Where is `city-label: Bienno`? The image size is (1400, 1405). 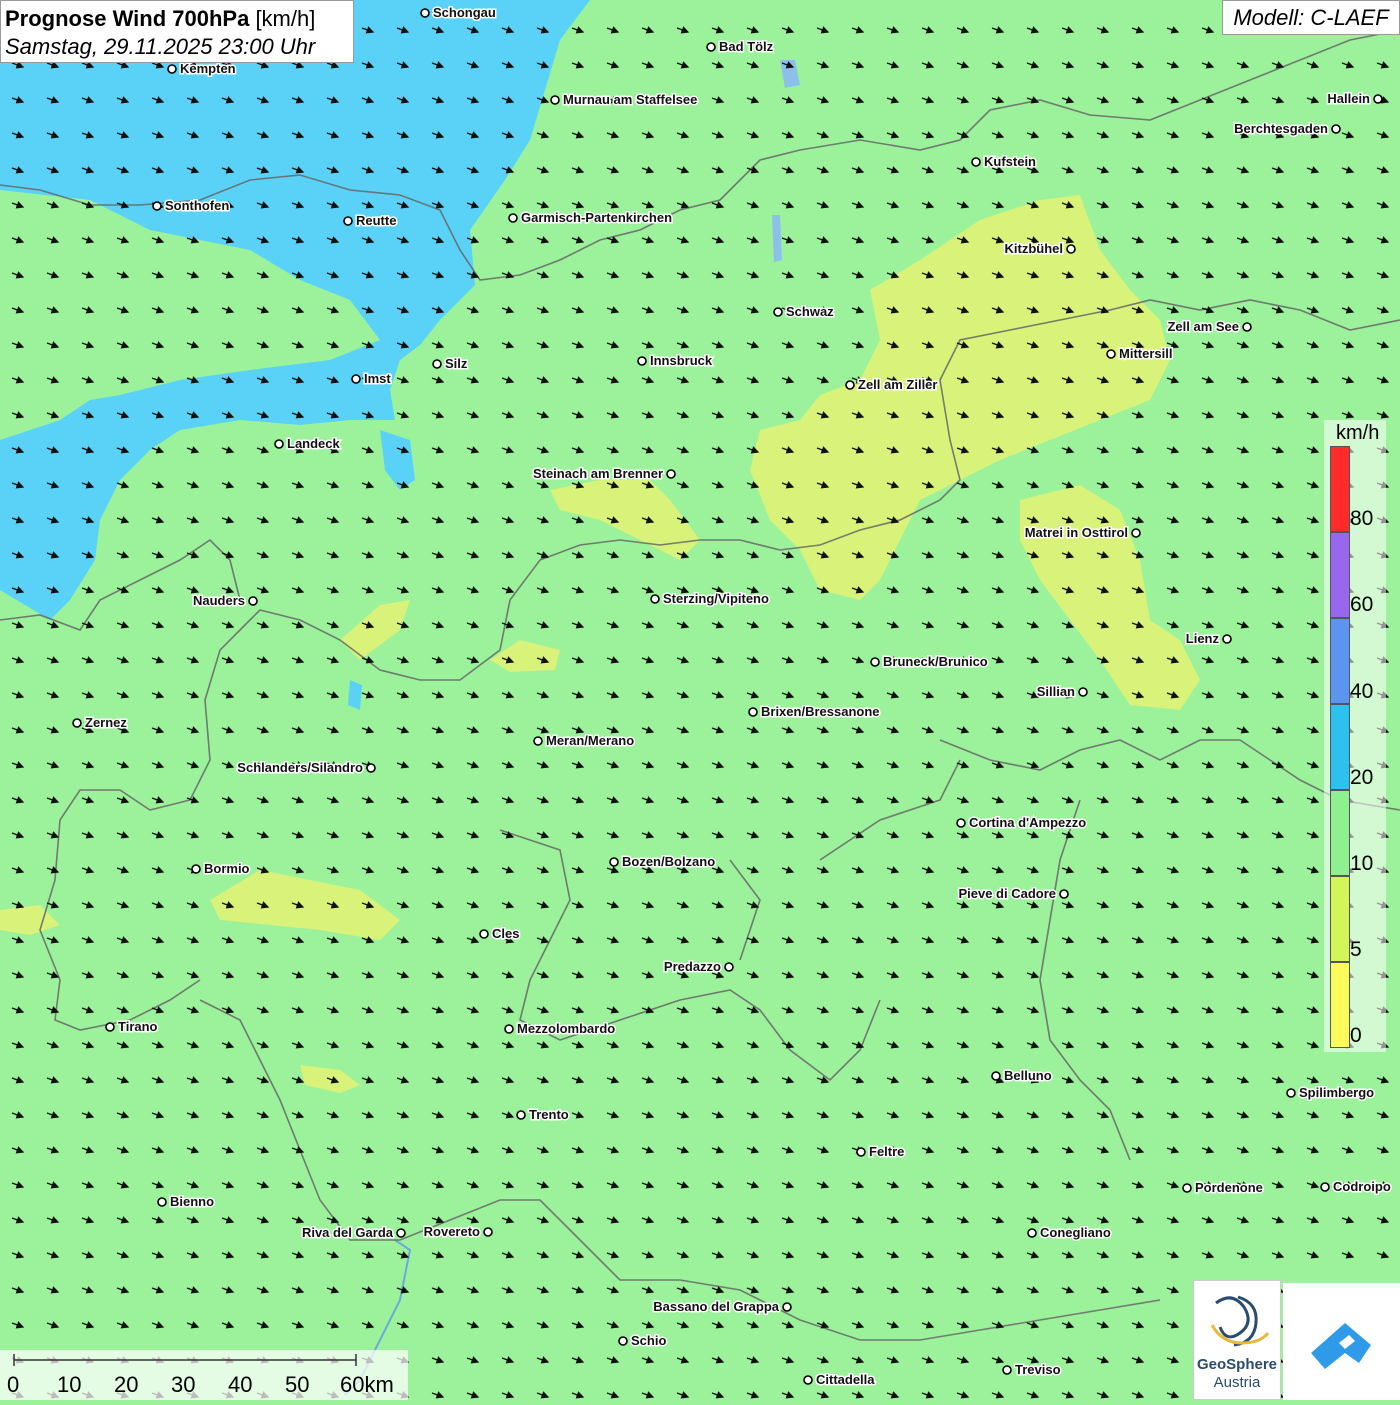 city-label: Bienno is located at coordinates (192, 1201).